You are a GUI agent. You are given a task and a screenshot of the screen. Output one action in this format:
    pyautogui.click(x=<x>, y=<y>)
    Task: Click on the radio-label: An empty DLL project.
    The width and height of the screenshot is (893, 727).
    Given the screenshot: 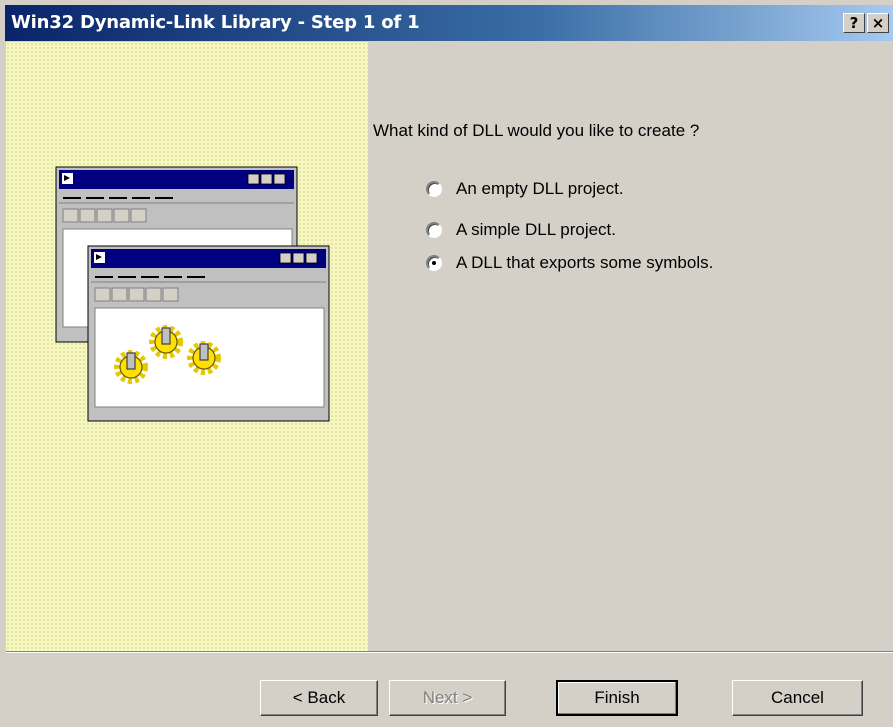 What is the action you would take?
    pyautogui.click(x=540, y=189)
    